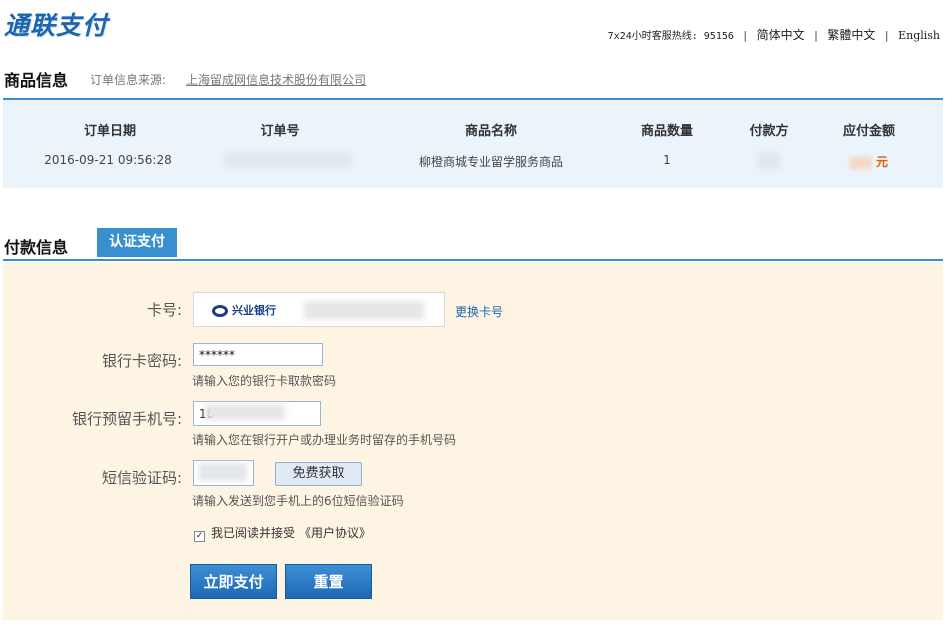 This screenshot has height=627, width=952. What do you see at coordinates (164, 310) in the screenshot?
I see `card-number-label: 卡号:` at bounding box center [164, 310].